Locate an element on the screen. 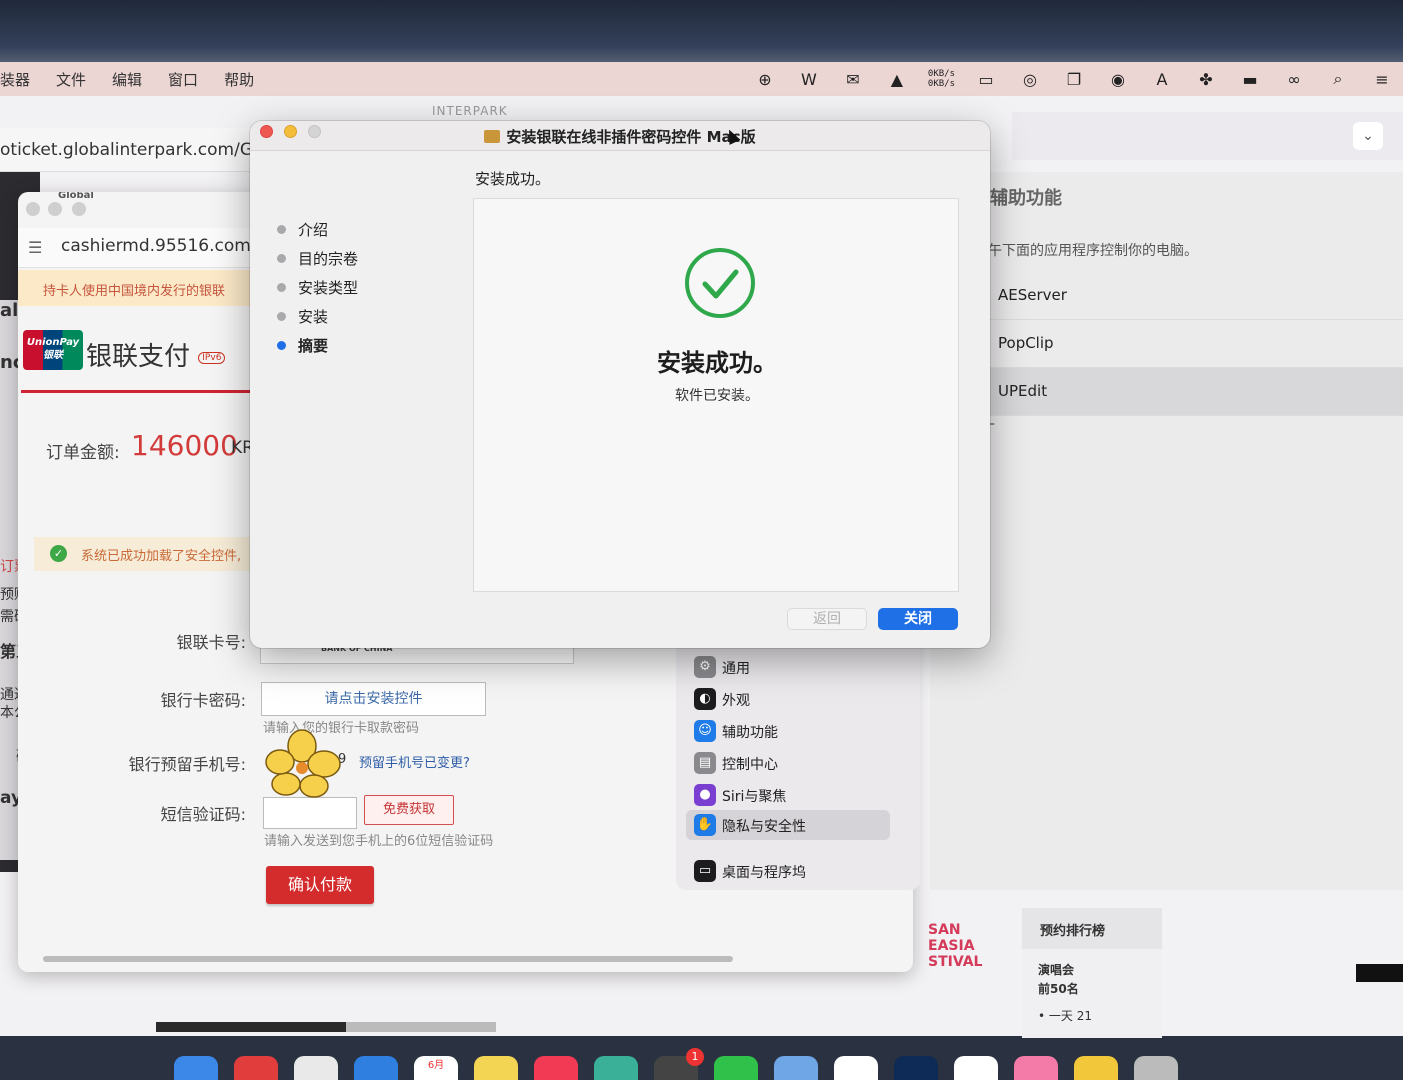 The width and height of the screenshot is (1403, 1080). airdrop-icon: ◉ is located at coordinates (1118, 79).